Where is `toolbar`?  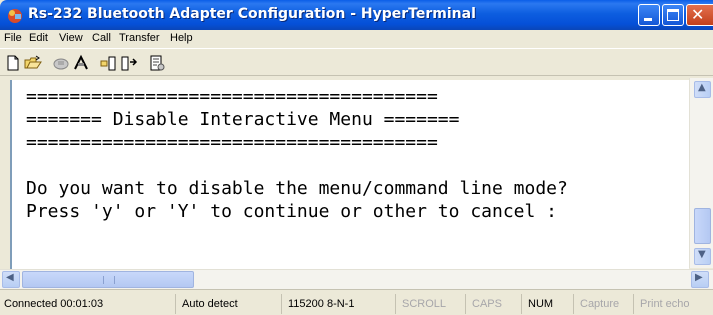
toolbar is located at coordinates (356, 62).